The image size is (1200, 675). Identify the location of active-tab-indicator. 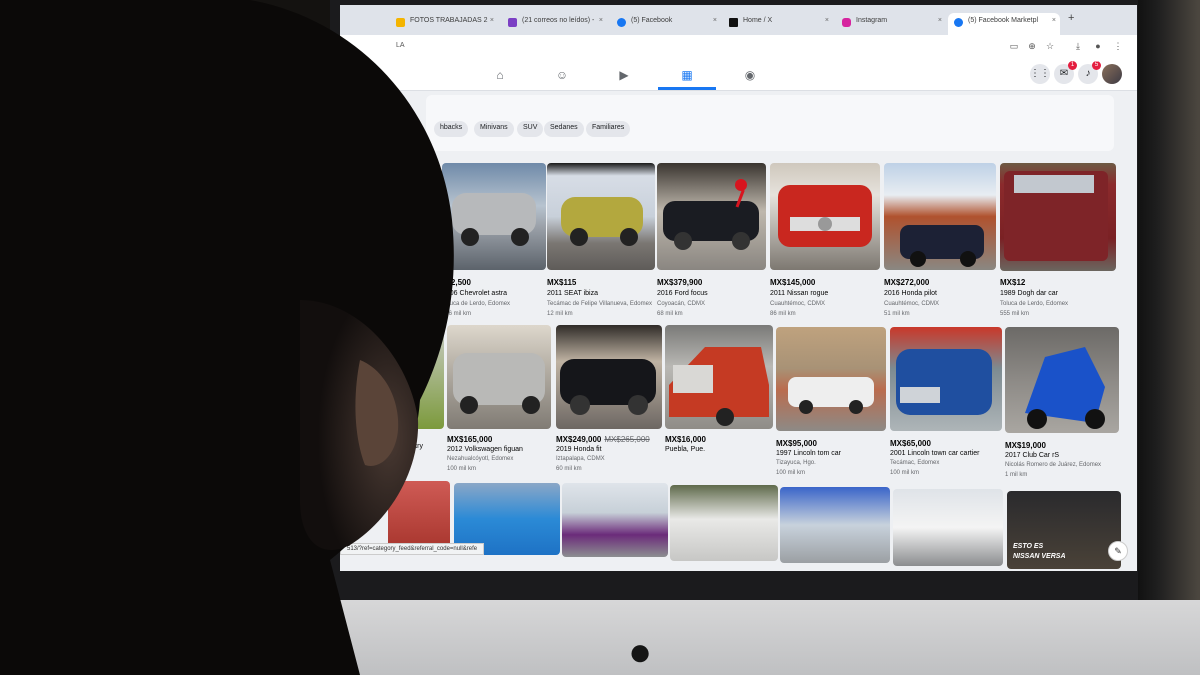
(687, 88).